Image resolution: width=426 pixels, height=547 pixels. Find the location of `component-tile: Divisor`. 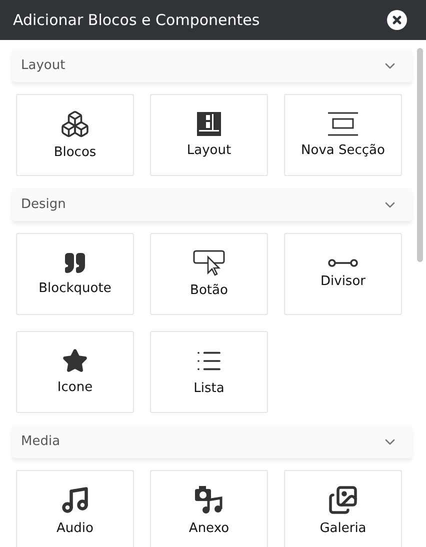

component-tile: Divisor is located at coordinates (343, 274).